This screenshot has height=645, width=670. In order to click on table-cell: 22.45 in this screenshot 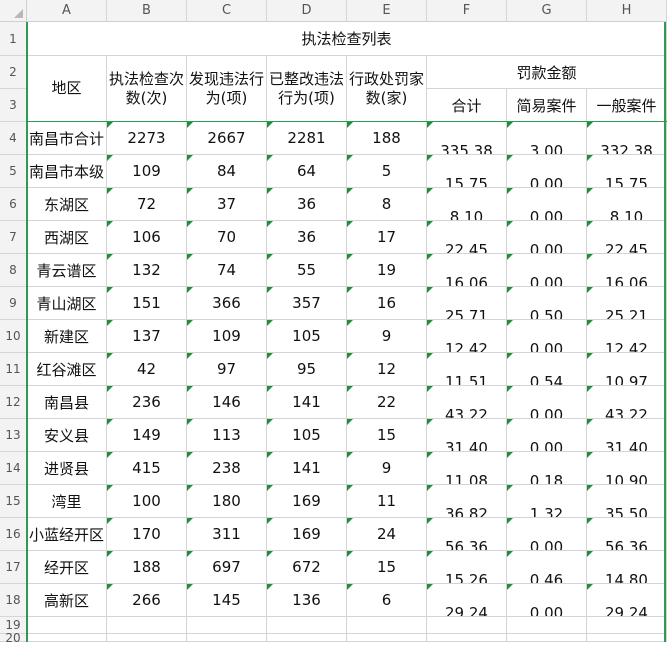, I will do `click(627, 237)`.